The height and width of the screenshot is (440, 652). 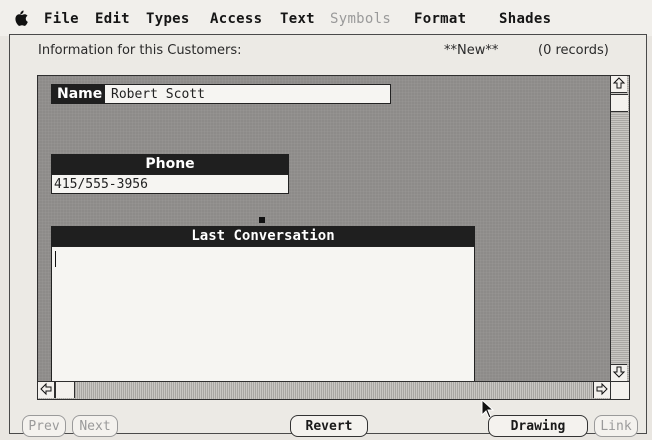 I want to click on conversation-field-label: Last Conversation, so click(x=263, y=236).